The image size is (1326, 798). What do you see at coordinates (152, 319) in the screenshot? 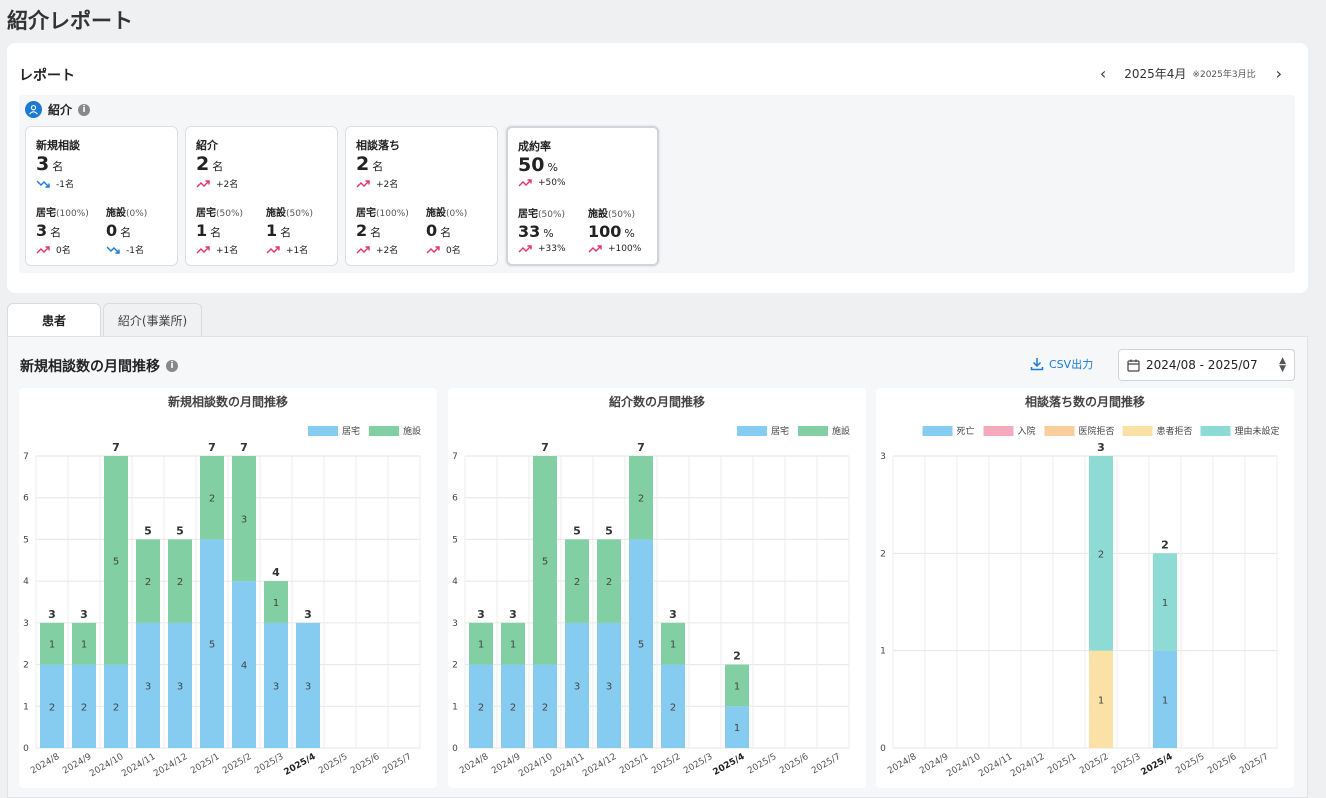
I see `tab-referral-office: 紹介(事業所)` at bounding box center [152, 319].